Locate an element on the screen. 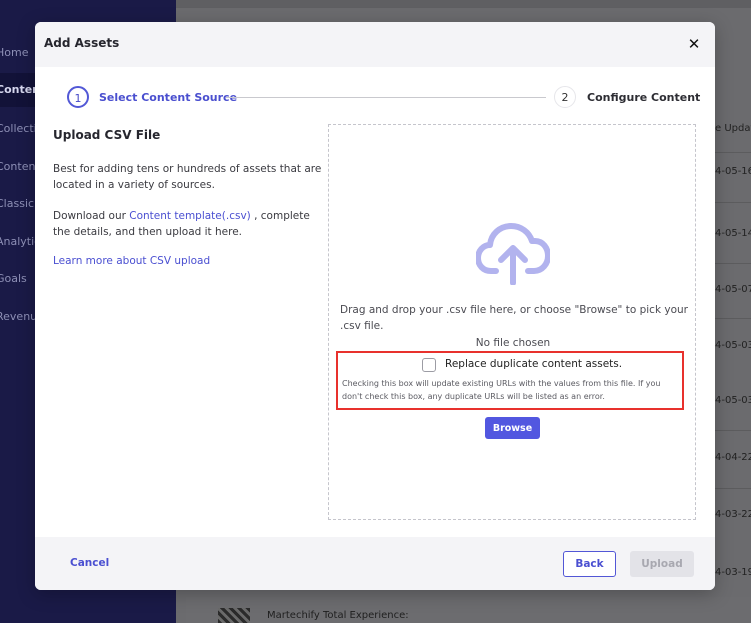 The width and height of the screenshot is (751, 623). bg-date-cell: 4-03-19 is located at coordinates (733, 572).